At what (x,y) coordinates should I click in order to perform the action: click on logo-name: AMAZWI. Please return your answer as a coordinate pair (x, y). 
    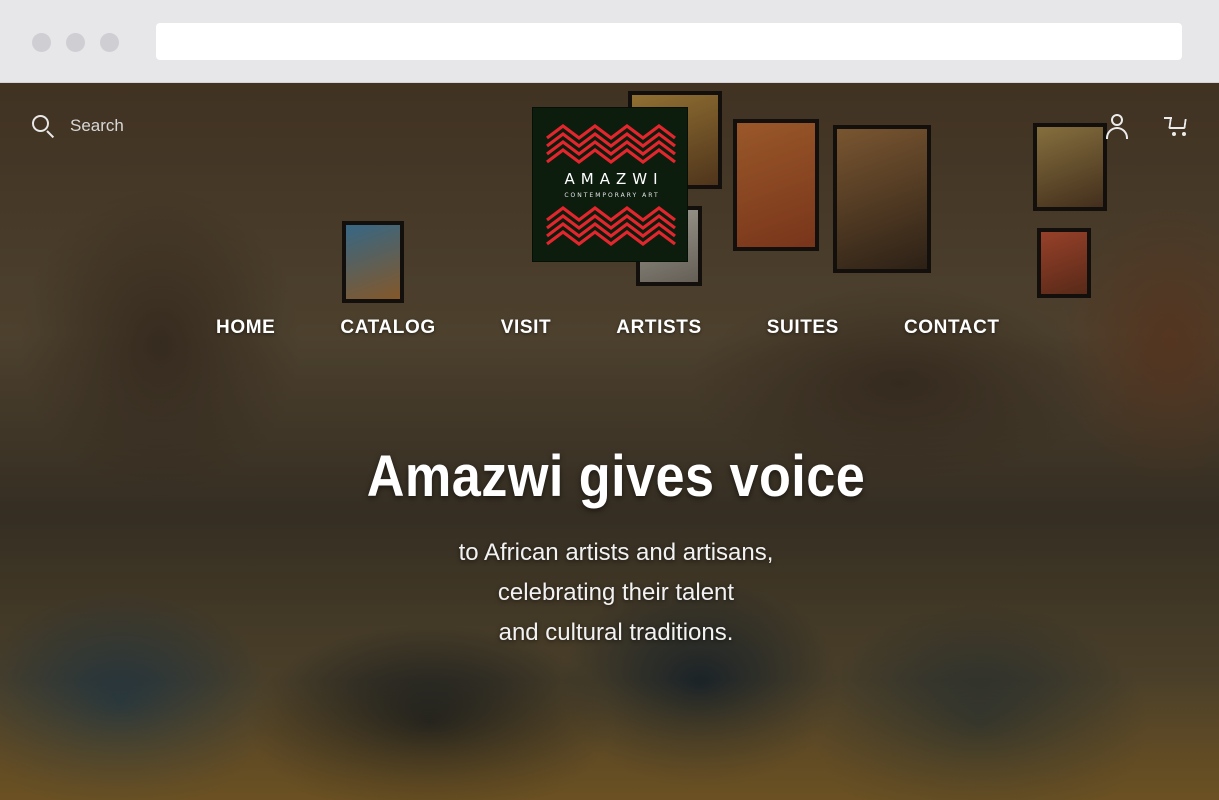
    Looking at the image, I should click on (614, 179).